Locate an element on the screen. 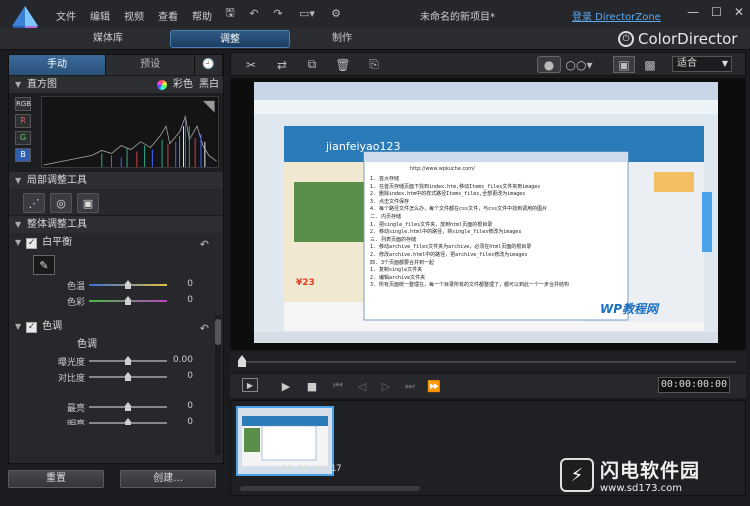  white-balance-checkbox: ✓ is located at coordinates (32, 243).